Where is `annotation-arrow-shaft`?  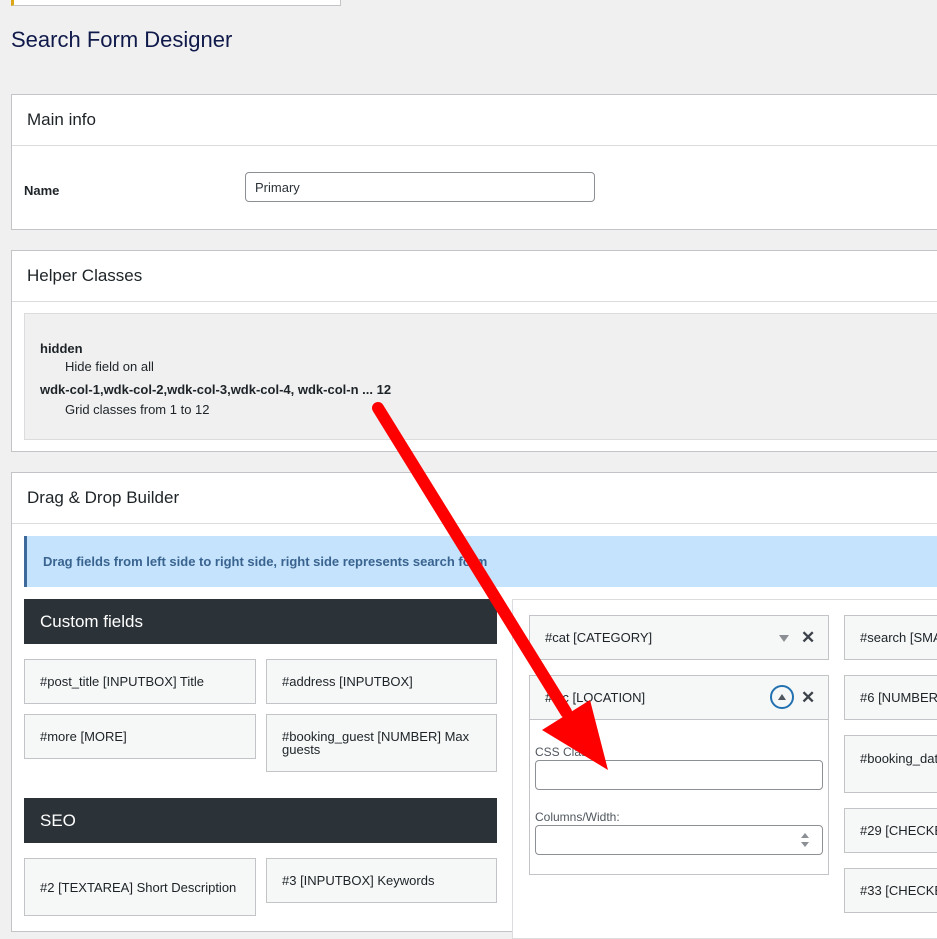 annotation-arrow-shaft is located at coordinates (472, 560).